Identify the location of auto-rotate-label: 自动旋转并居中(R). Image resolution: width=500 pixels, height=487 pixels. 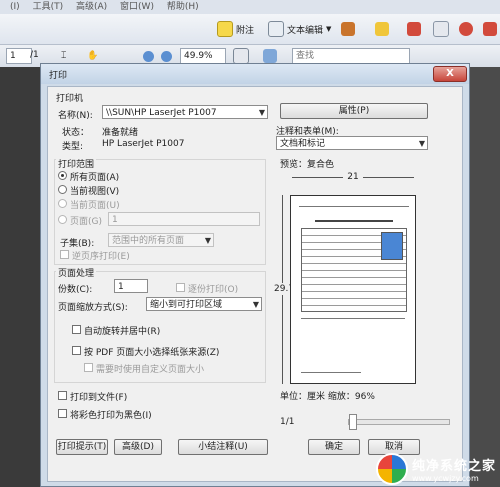
(122, 332).